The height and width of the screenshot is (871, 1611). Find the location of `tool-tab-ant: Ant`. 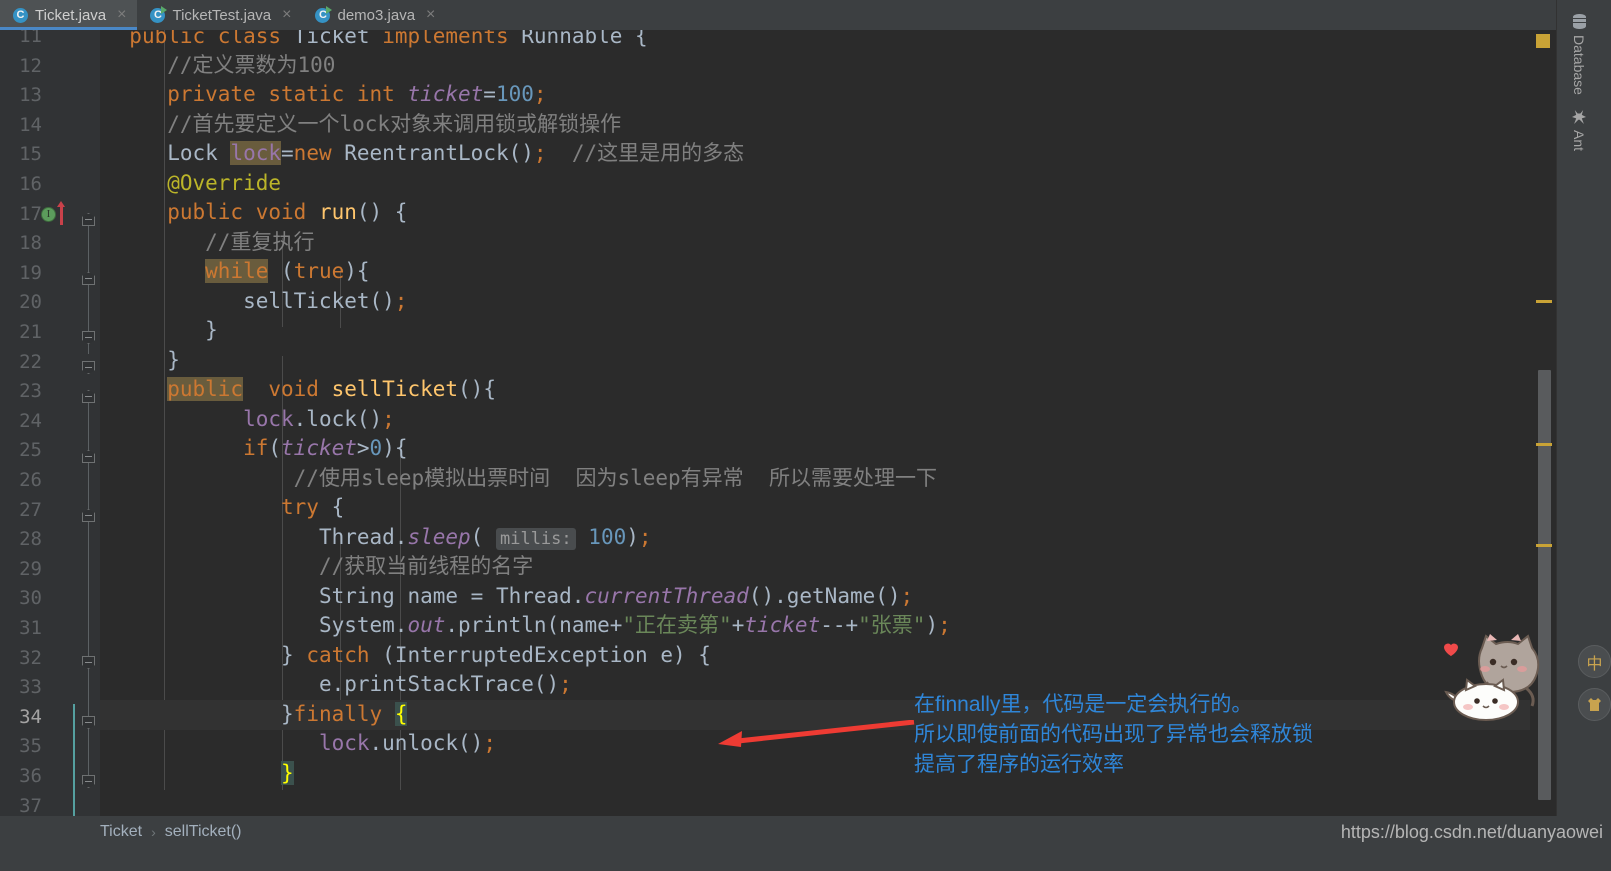

tool-tab-ant: Ant is located at coordinates (1579, 130).